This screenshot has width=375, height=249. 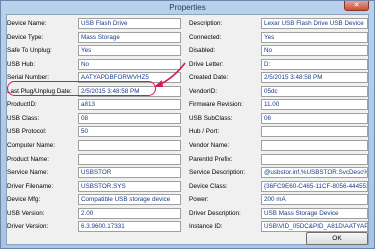 What do you see at coordinates (187, 159) in the screenshot?
I see `property-row: Product Name: ParentId Prefix:` at bounding box center [187, 159].